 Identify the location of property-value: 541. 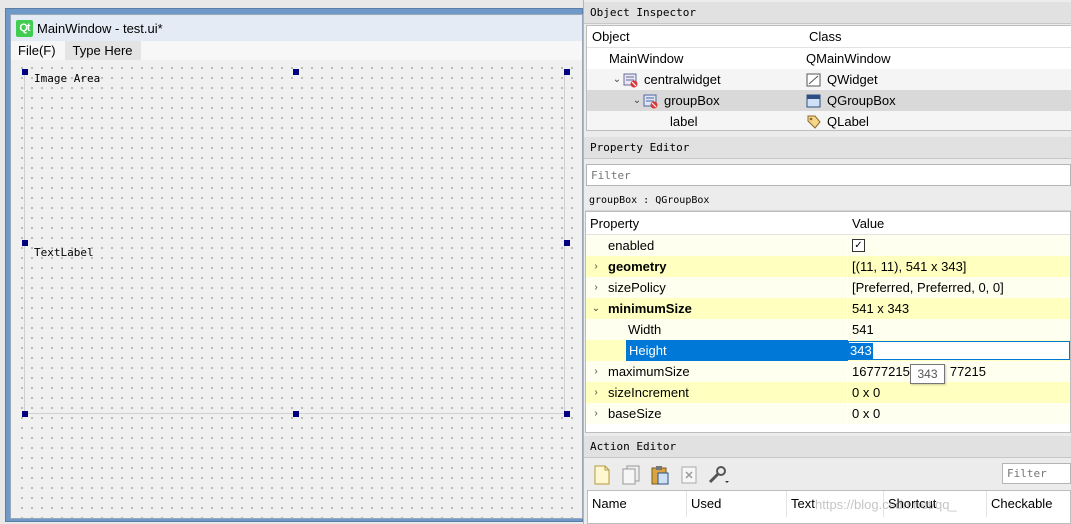
(863, 329).